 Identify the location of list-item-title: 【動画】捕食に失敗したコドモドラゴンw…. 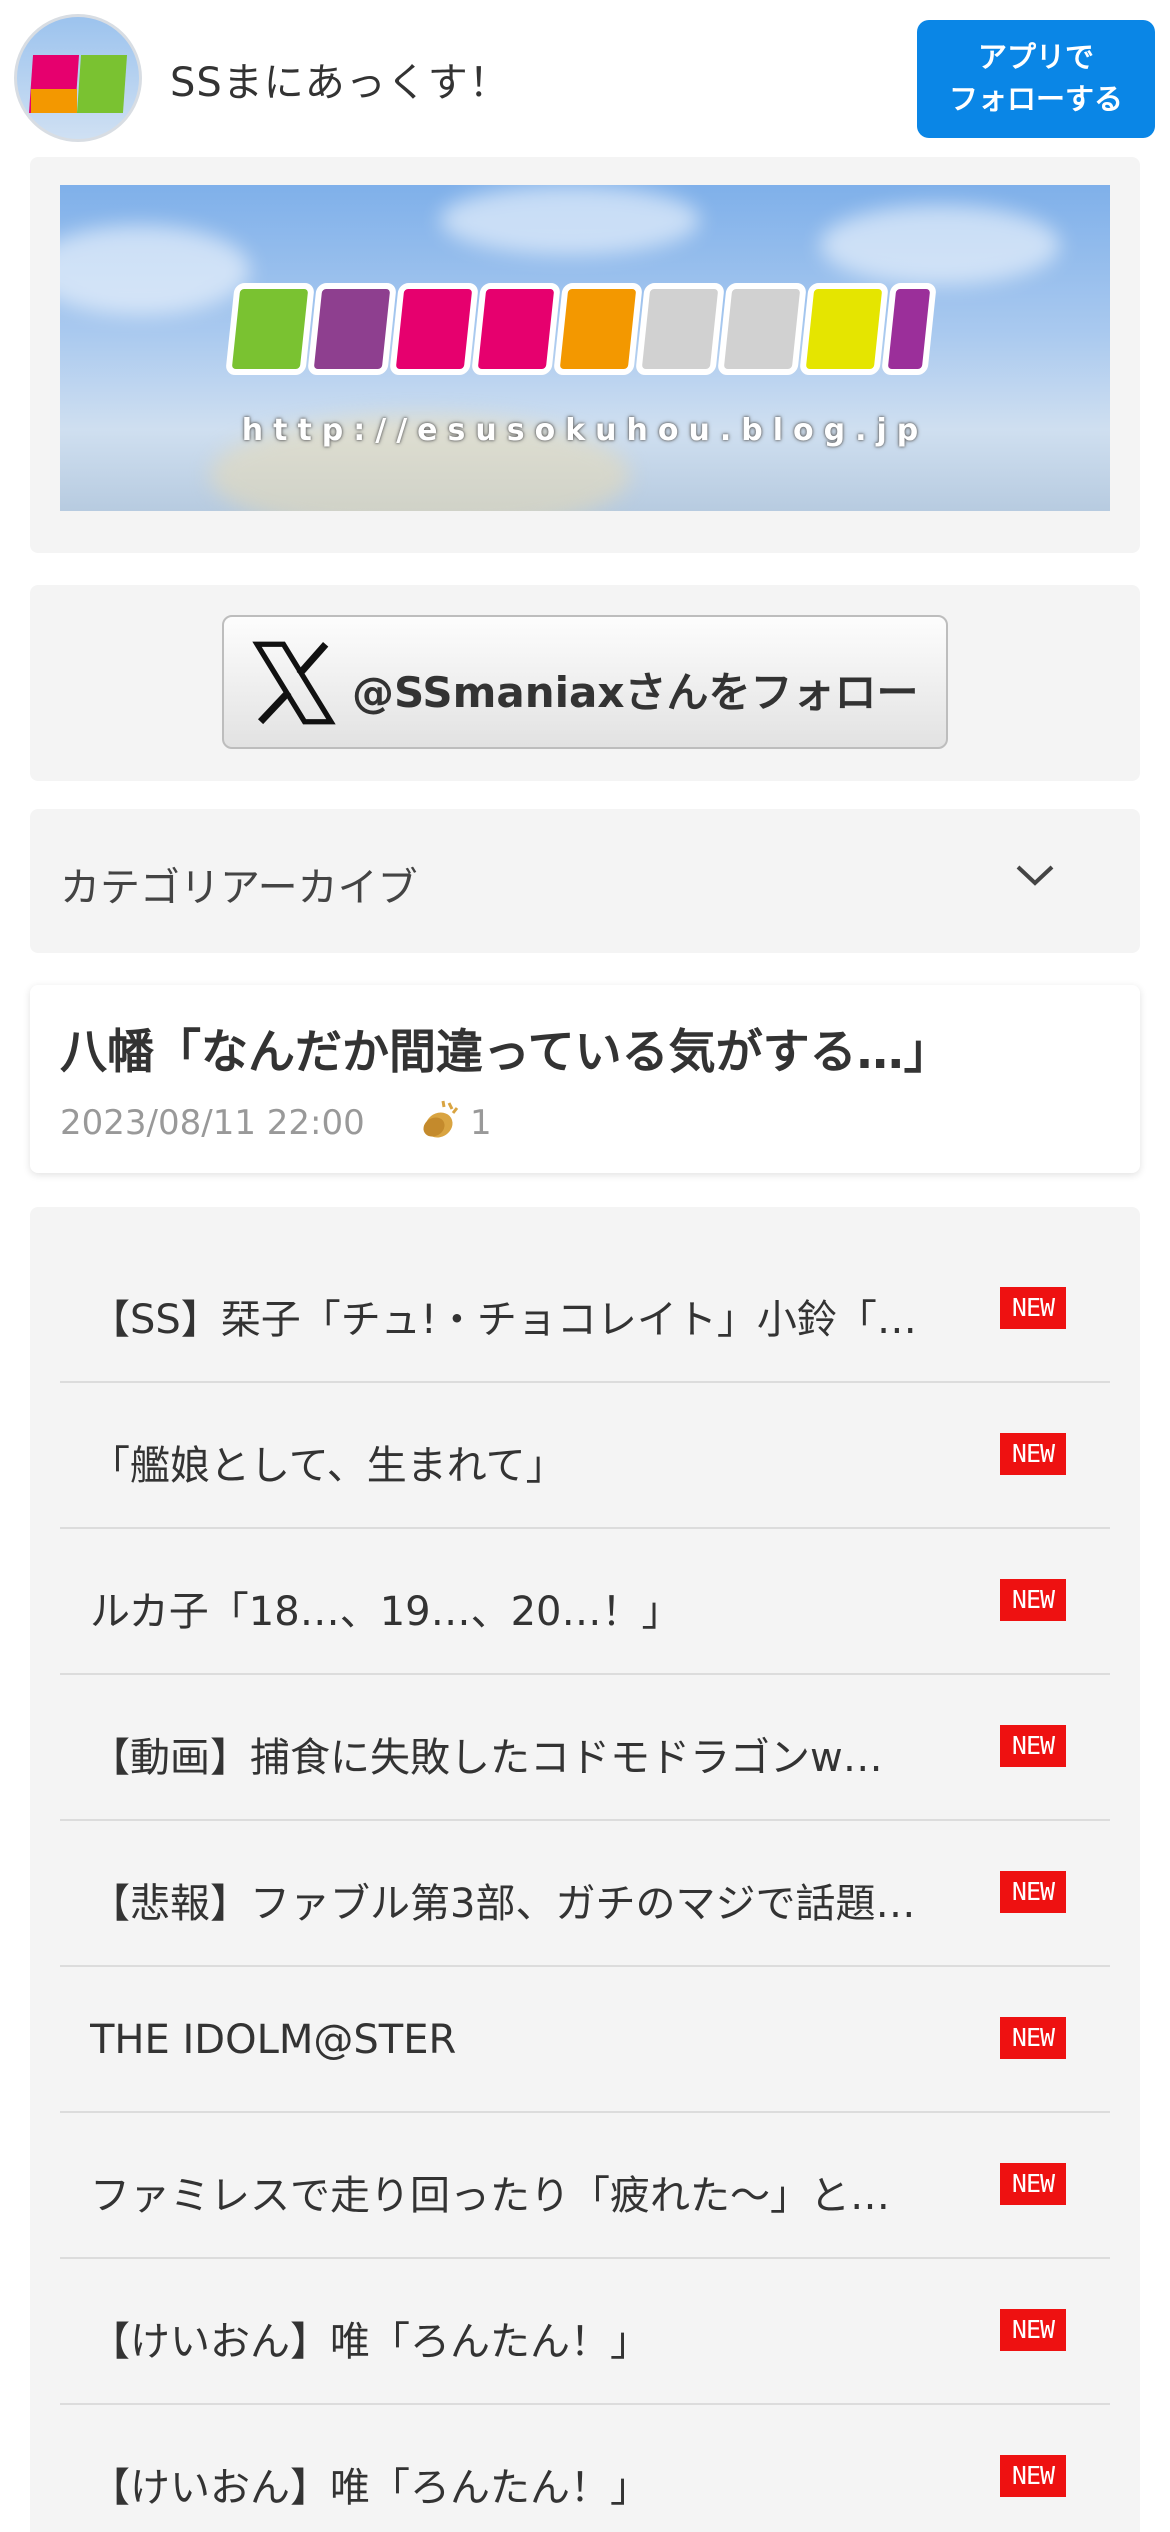
(486, 1758).